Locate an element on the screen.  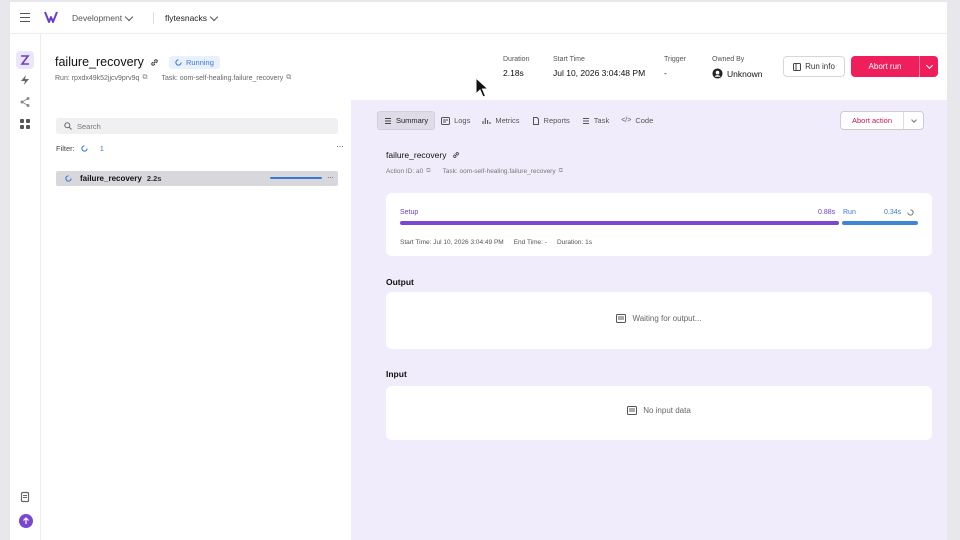
share-icon is located at coordinates (25, 102).